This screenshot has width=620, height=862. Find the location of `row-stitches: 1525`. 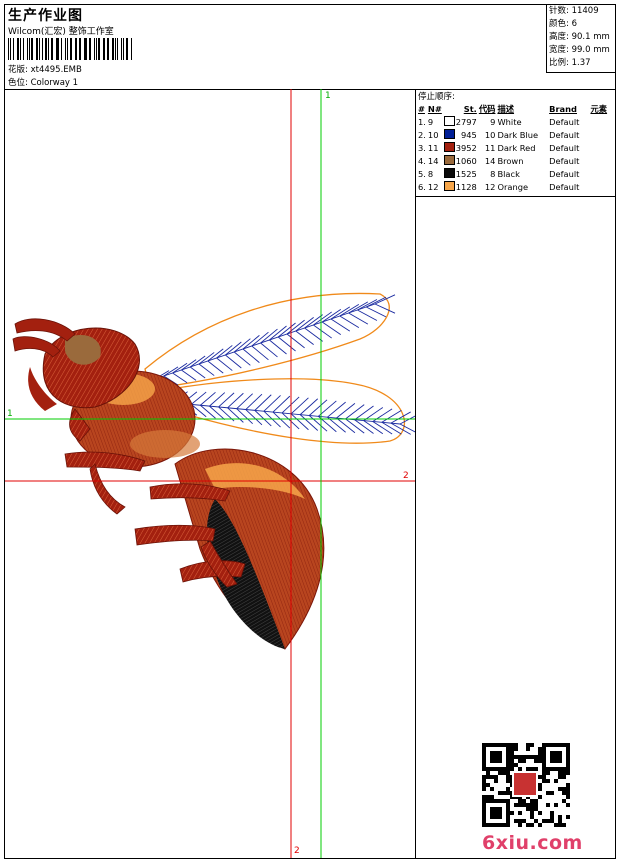

row-stitches: 1525 is located at coordinates (460, 173).